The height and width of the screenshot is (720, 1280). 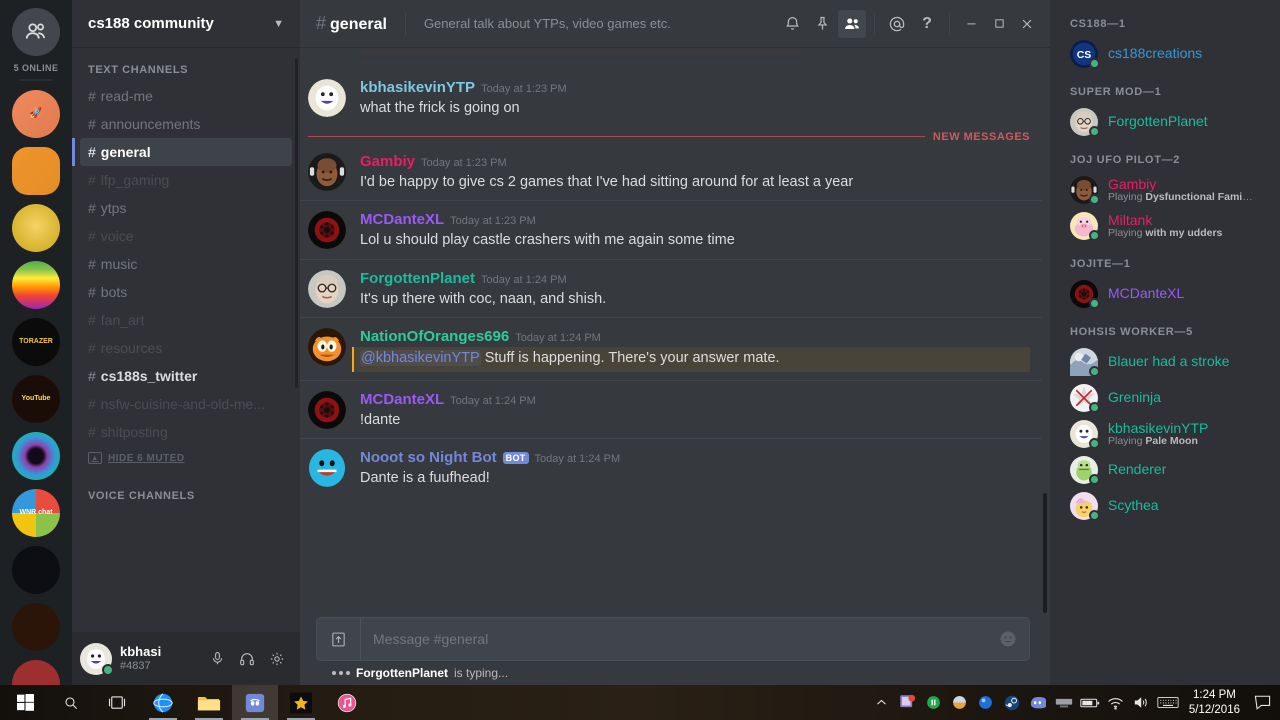 What do you see at coordinates (960, 702) in the screenshot?
I see `orange-circle-tray-button` at bounding box center [960, 702].